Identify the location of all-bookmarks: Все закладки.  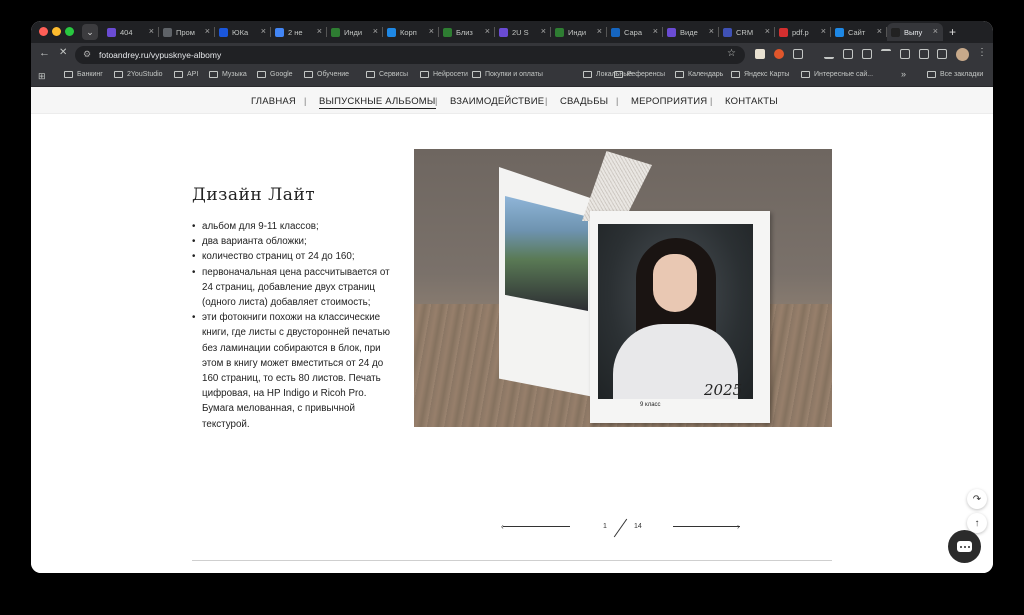
(955, 74).